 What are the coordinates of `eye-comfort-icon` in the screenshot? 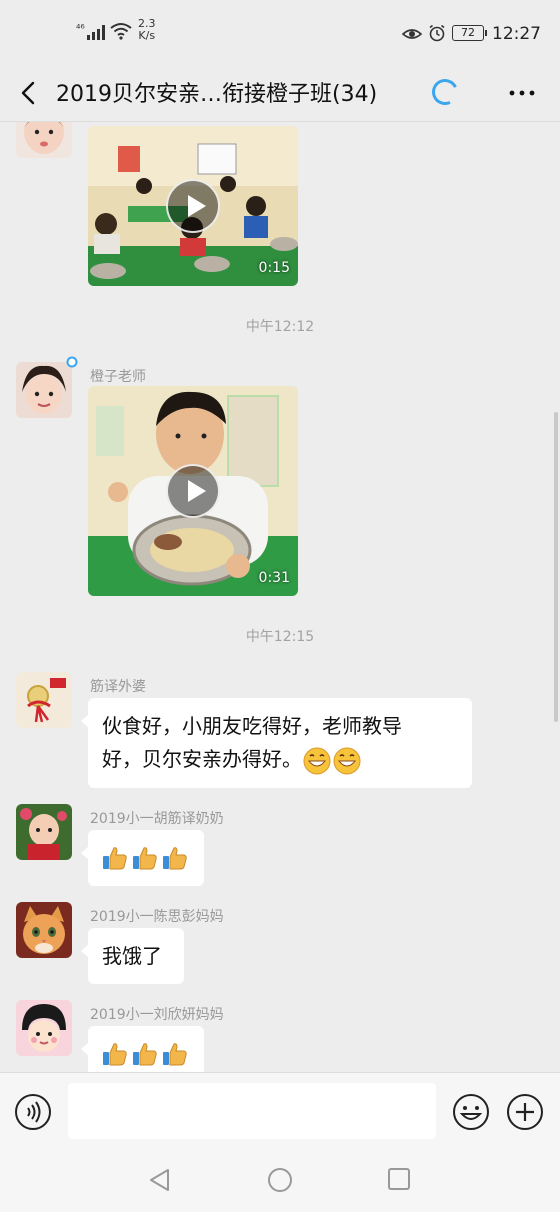 It's located at (412, 34).